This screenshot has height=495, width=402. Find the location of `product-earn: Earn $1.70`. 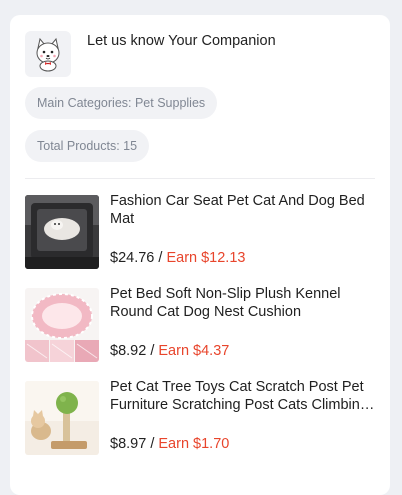

product-earn: Earn $1.70 is located at coordinates (194, 444).